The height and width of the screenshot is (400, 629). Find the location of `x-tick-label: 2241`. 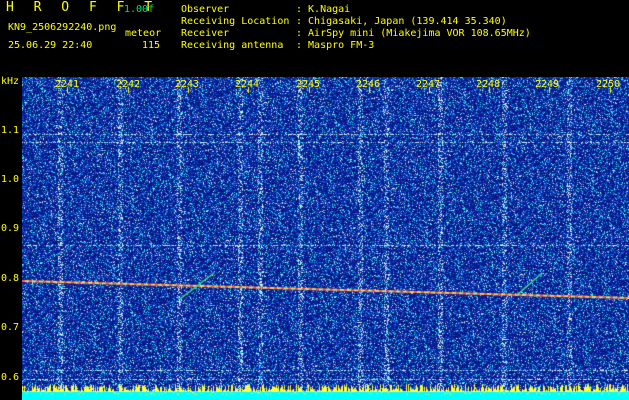

x-tick-label: 2241 is located at coordinates (67, 84).